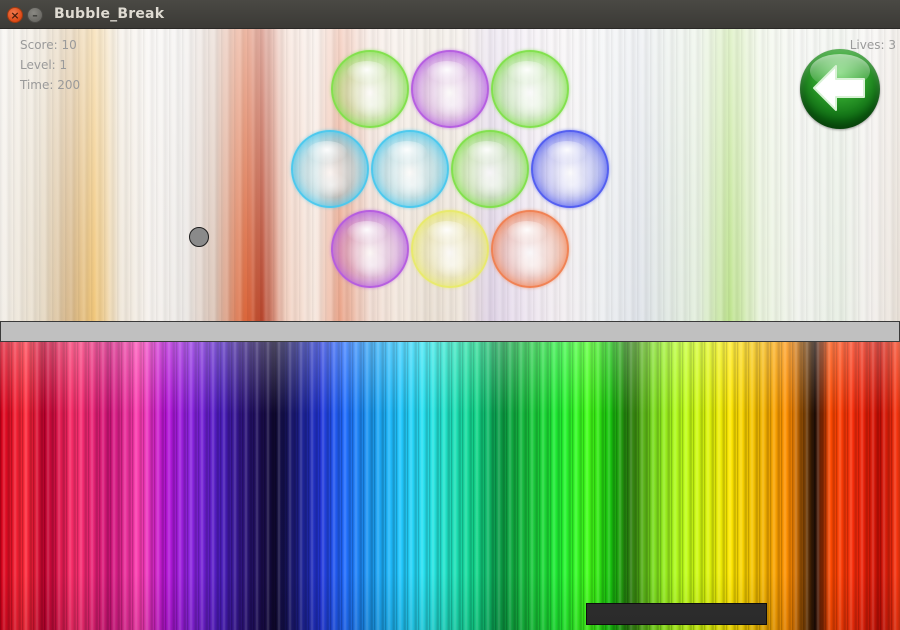  I want to click on divider-bar, so click(450, 331).